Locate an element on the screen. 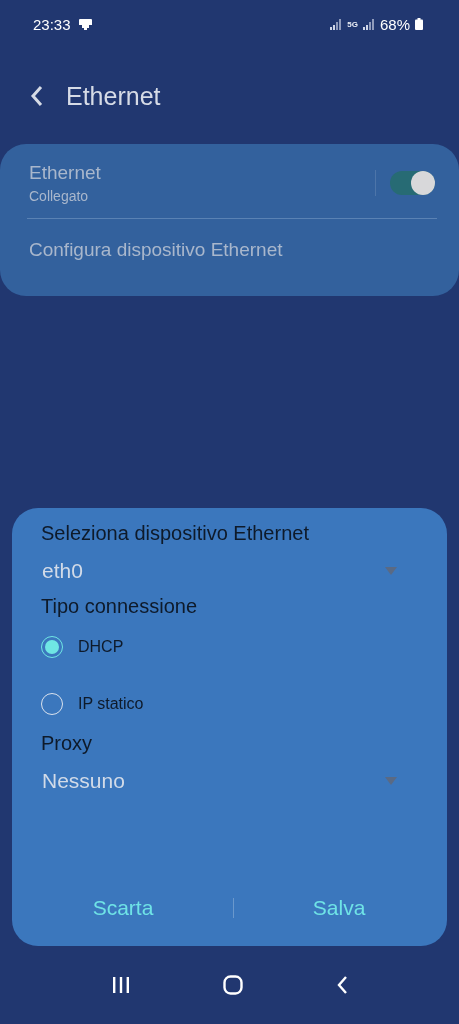 Image resolution: width=459 pixels, height=1024 pixels. proxy-label: Proxy is located at coordinates (67, 743).